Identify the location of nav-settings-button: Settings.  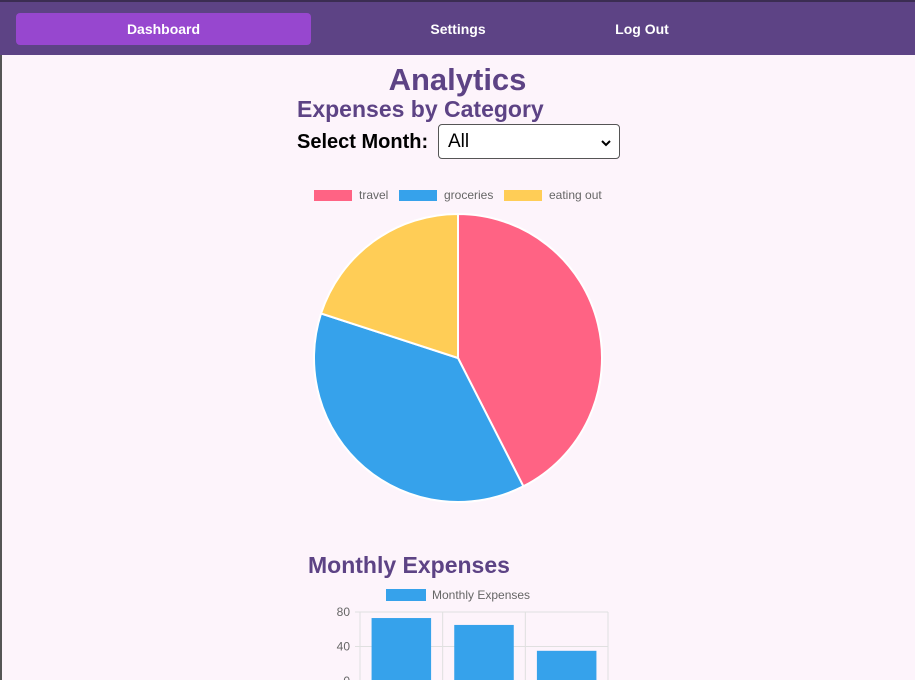
(458, 29).